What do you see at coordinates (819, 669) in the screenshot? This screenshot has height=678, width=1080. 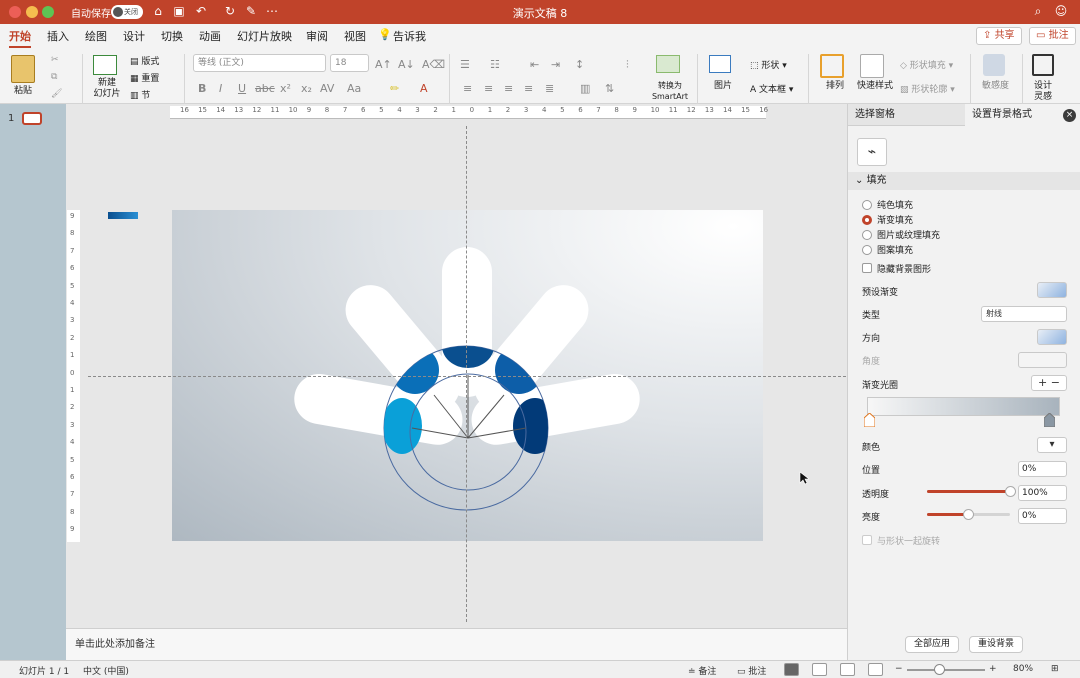 I see `slide-sorter-button` at bounding box center [819, 669].